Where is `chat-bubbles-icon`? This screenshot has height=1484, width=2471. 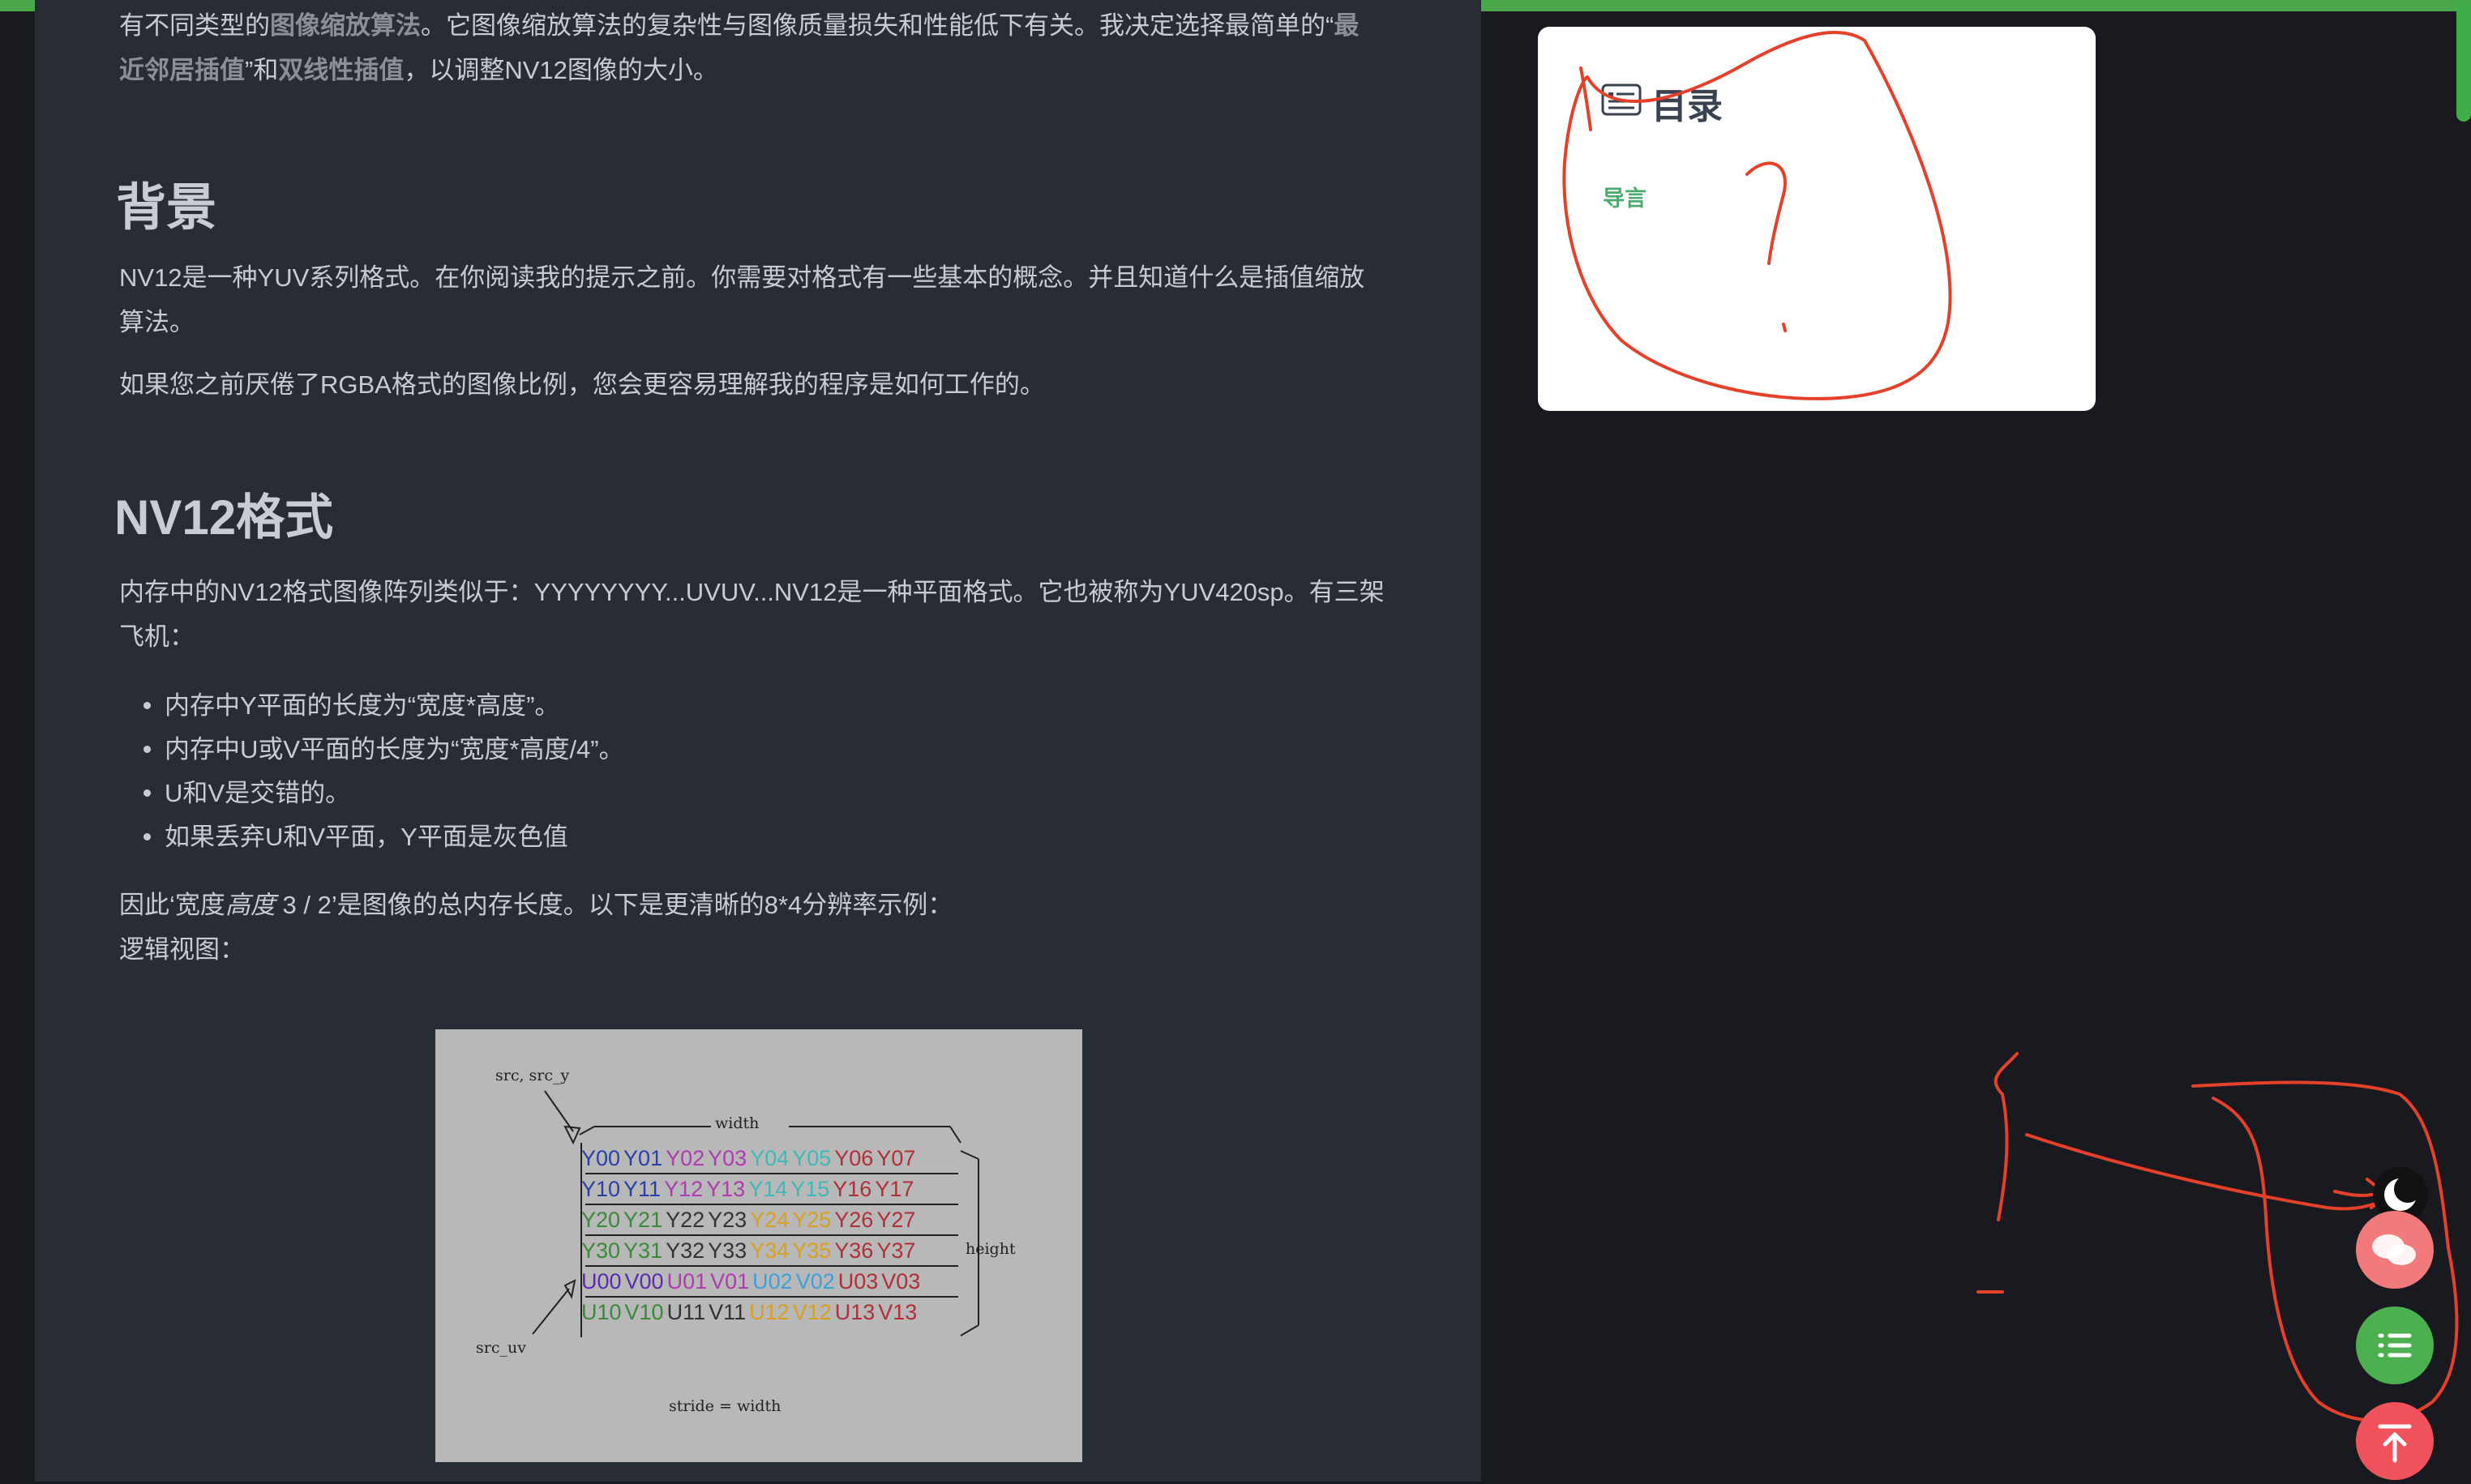 chat-bubbles-icon is located at coordinates (2394, 1249).